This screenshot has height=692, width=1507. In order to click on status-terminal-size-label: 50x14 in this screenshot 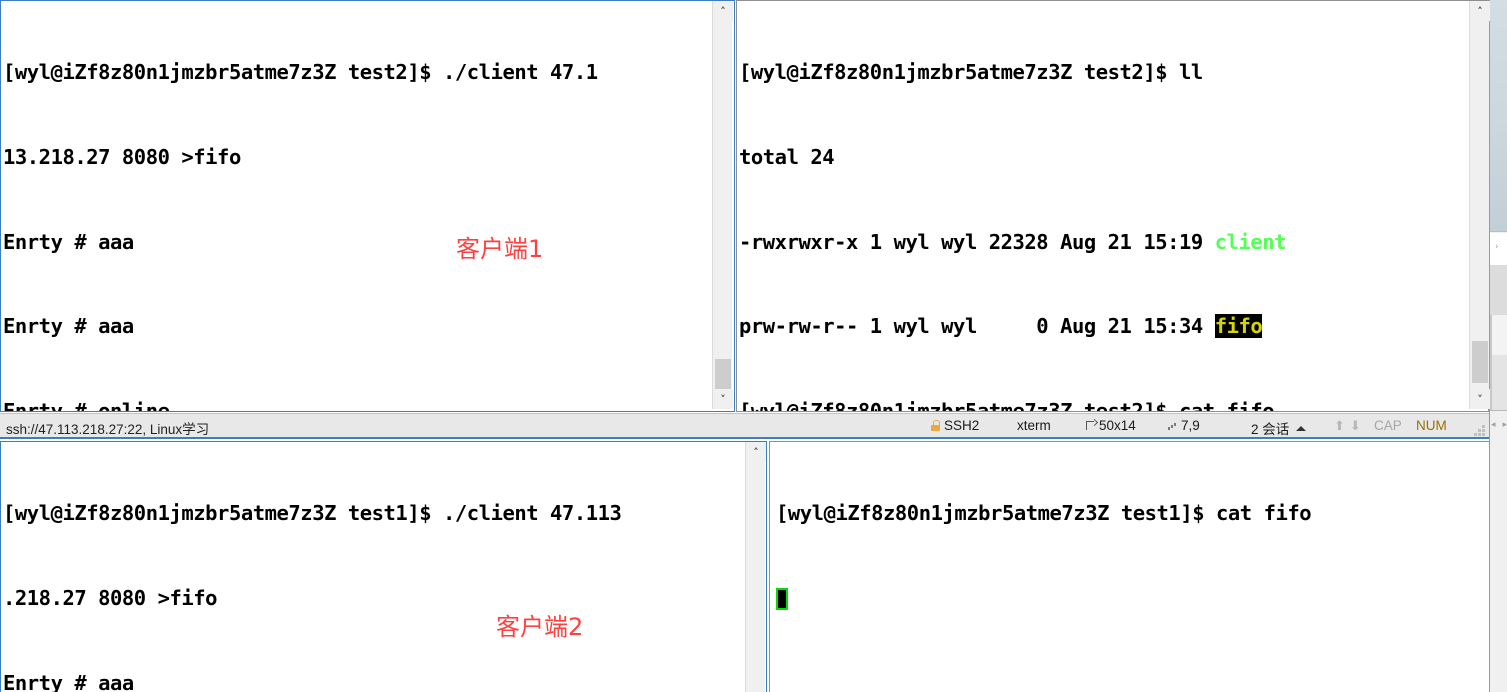, I will do `click(1117, 425)`.